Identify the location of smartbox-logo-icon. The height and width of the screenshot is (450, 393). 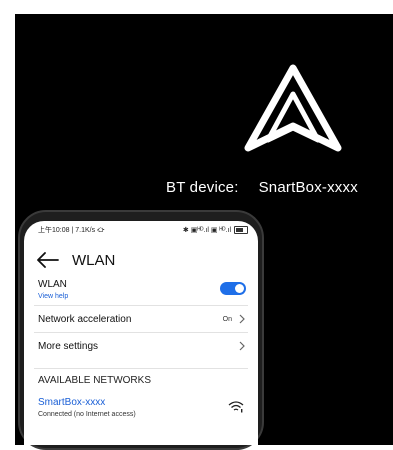
(293, 108).